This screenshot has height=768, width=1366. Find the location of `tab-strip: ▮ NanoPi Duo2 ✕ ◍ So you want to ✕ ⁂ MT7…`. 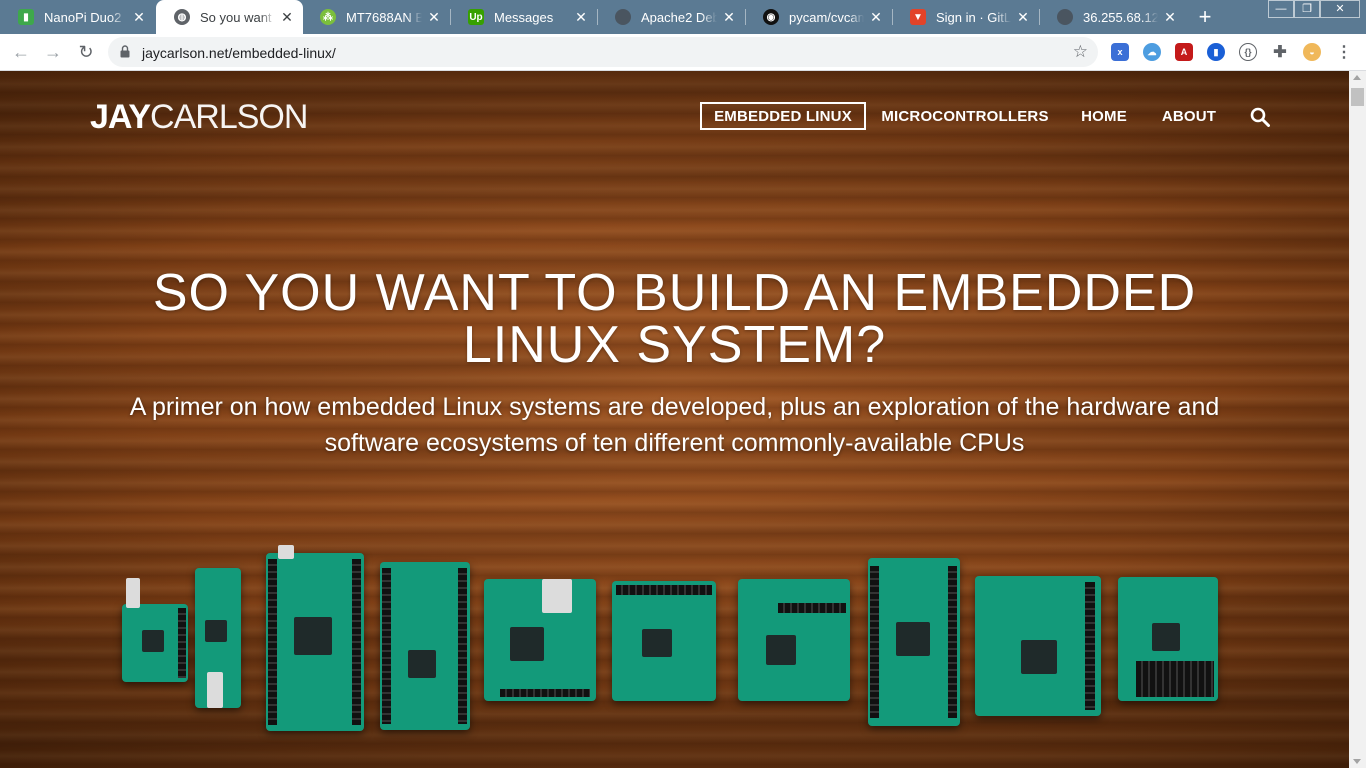

tab-strip: ▮ NanoPi Duo2 ✕ ◍ So you want to ✕ ⁂ MT7… is located at coordinates (683, 17).